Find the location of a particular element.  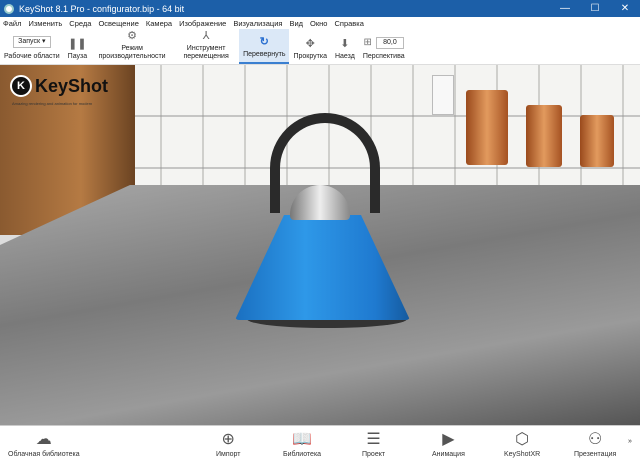

keyshotxr-button: ⬡ KeyShotXR is located at coordinates (522, 443).